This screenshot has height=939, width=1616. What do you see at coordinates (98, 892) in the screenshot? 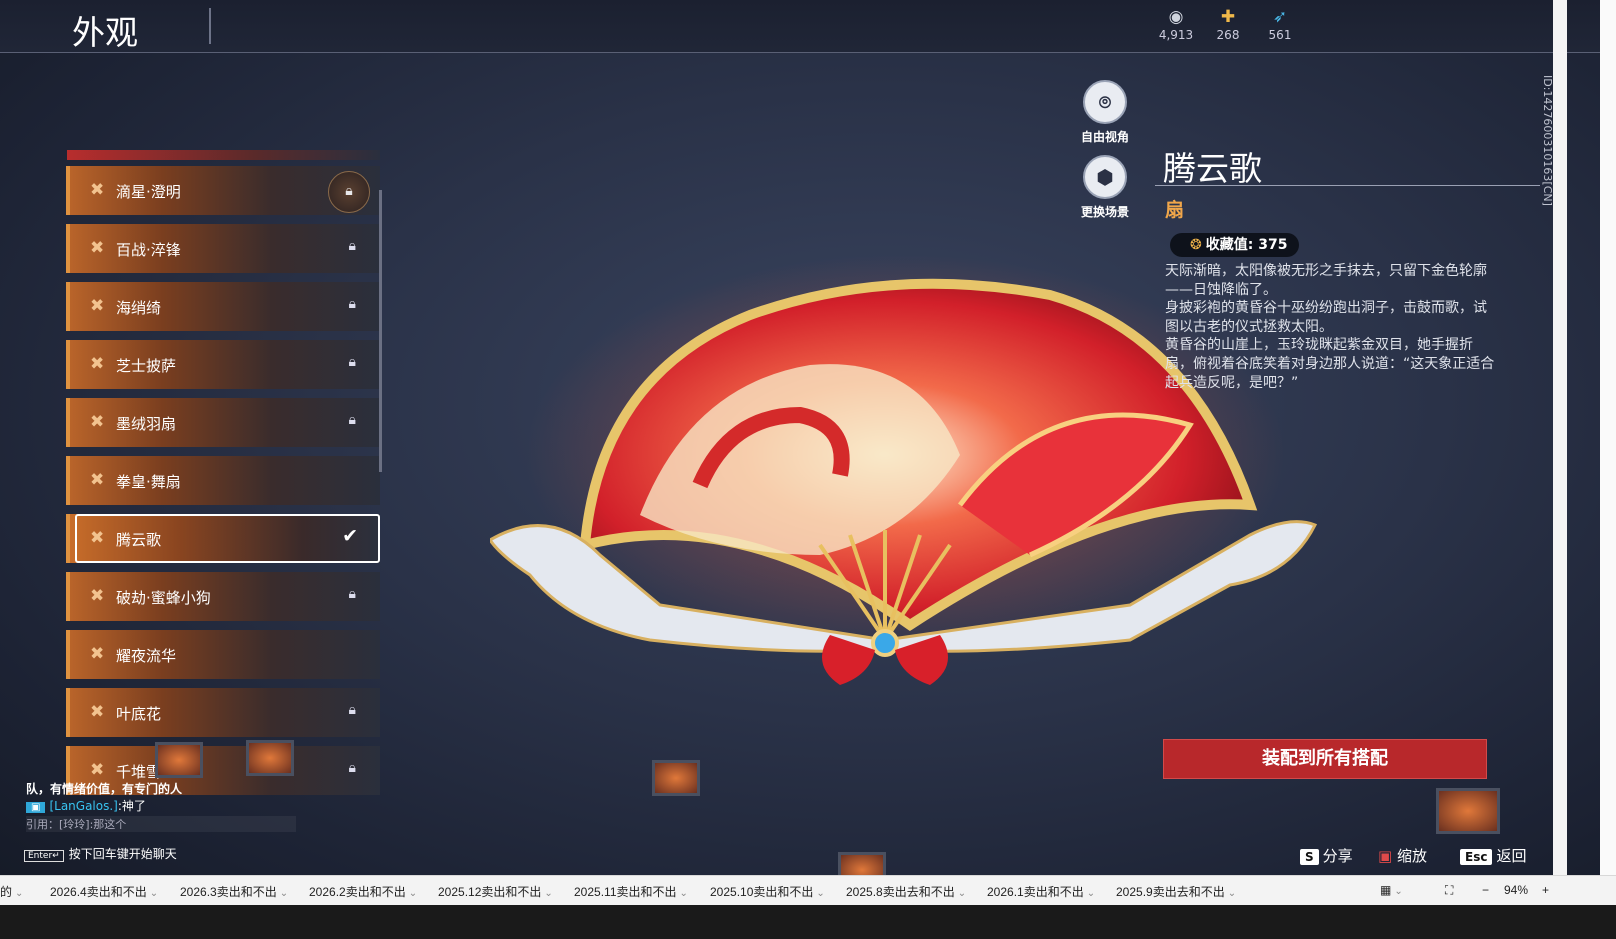
I see `sheet-tab-label: 2026.4卖出和不出` at bounding box center [98, 892].